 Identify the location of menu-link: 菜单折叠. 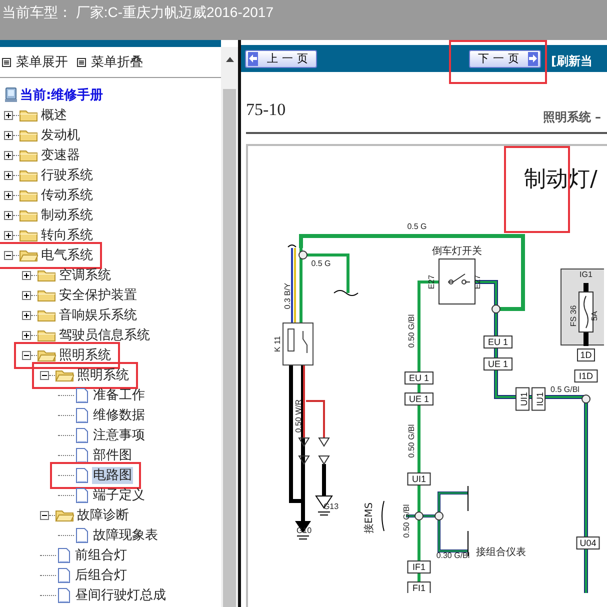
(117, 62).